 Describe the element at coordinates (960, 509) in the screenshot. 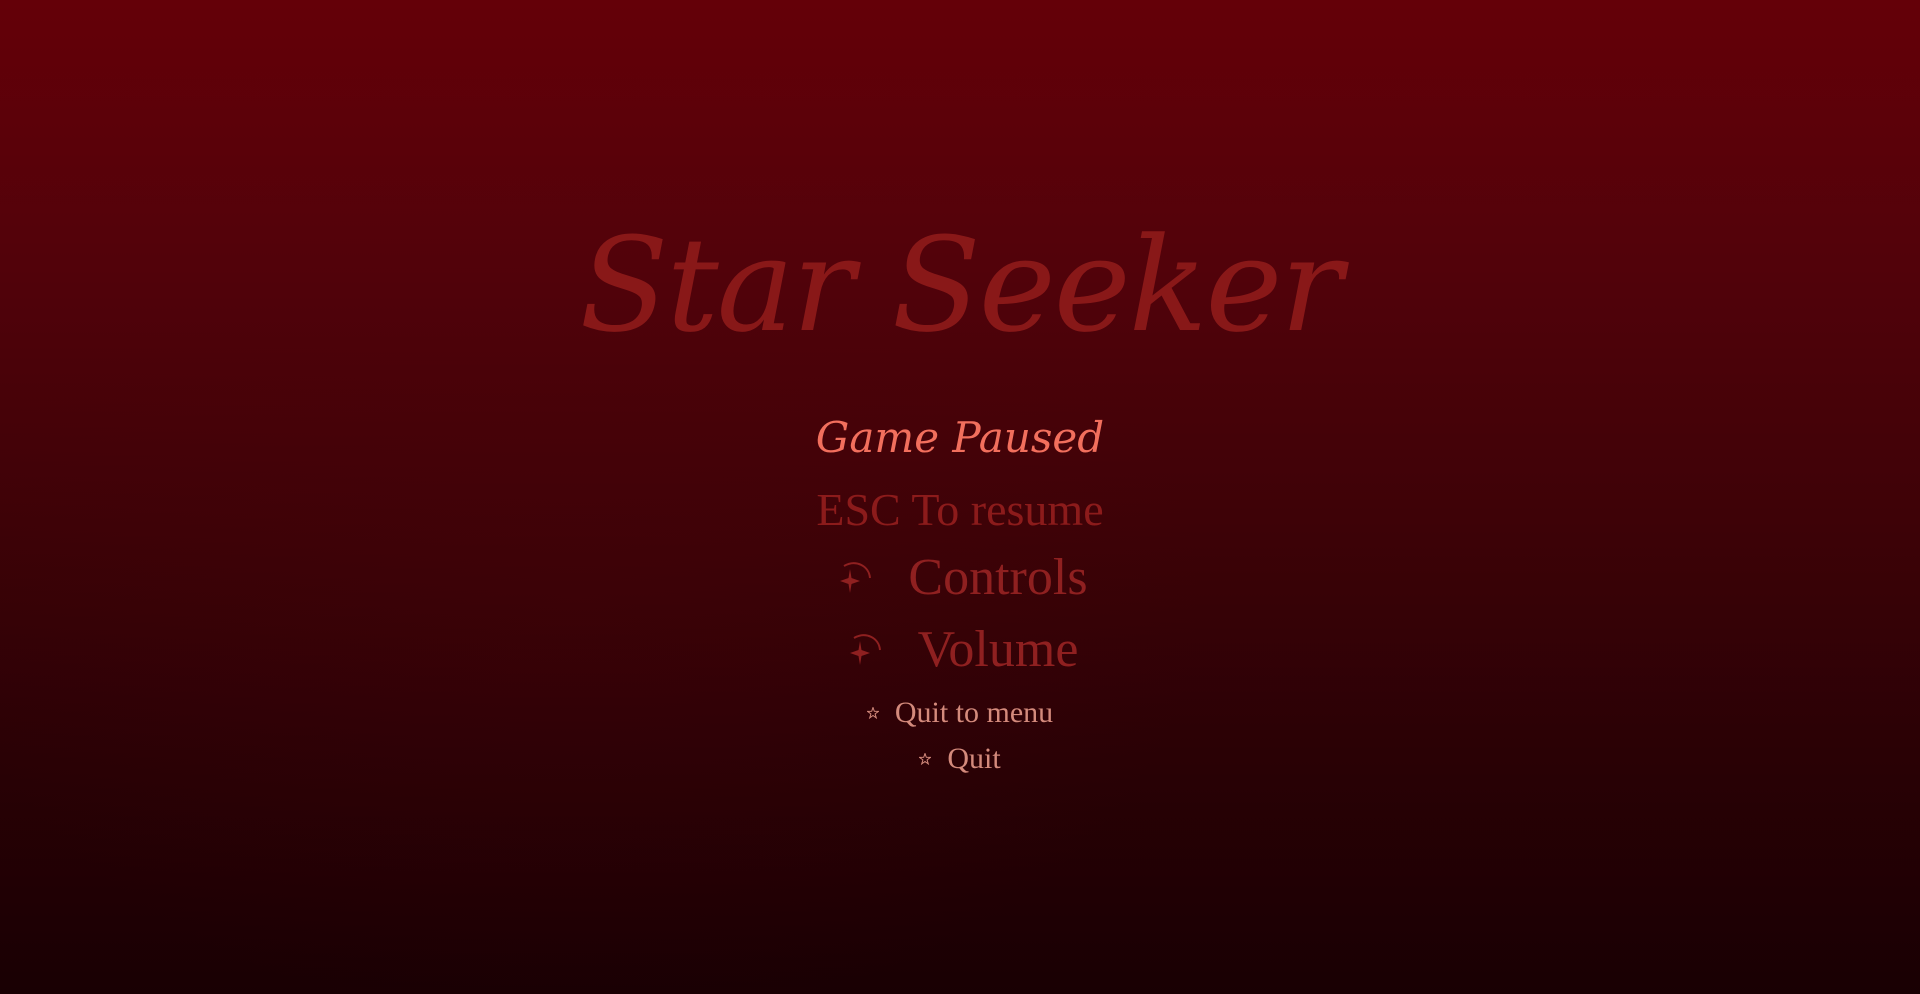

I see `resume-hint: ESC To resume` at that location.